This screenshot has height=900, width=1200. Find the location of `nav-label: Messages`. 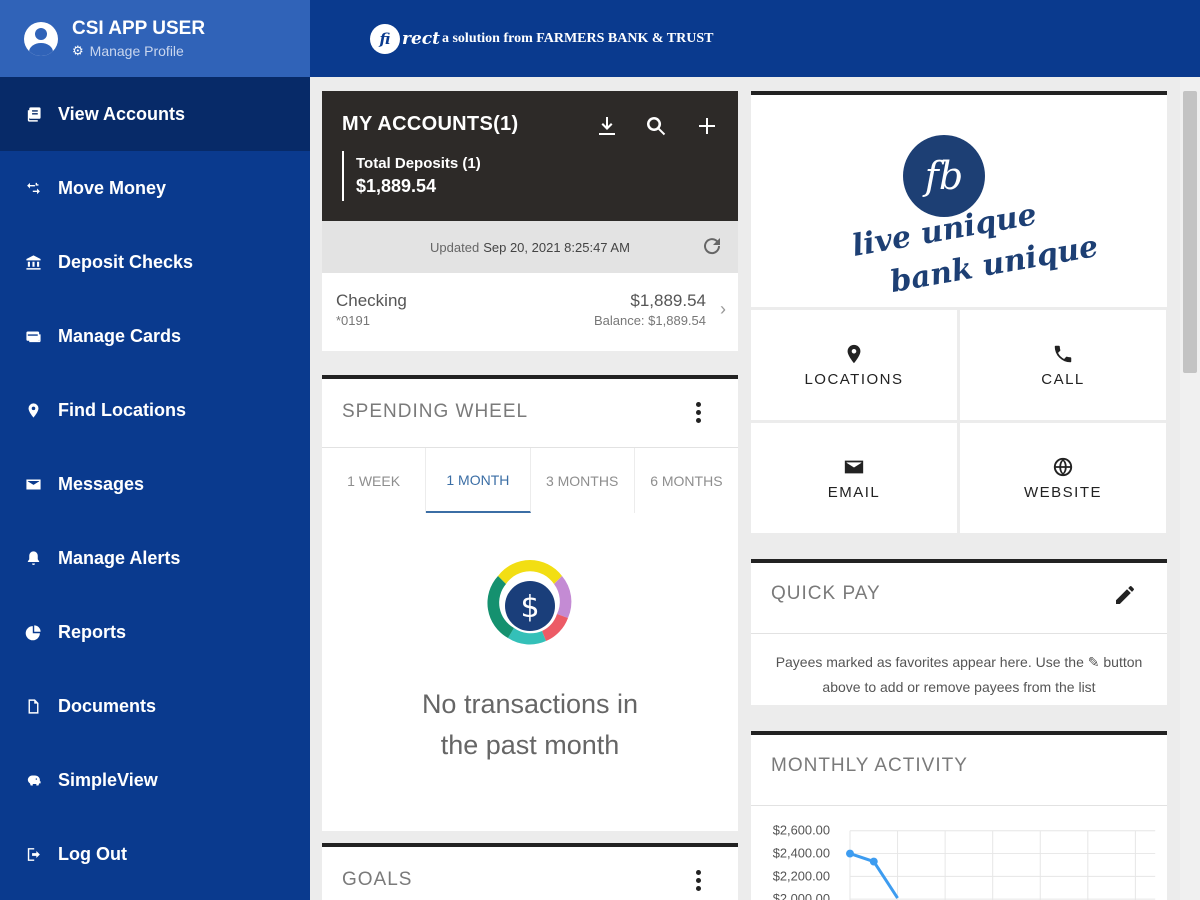

nav-label: Messages is located at coordinates (101, 483).